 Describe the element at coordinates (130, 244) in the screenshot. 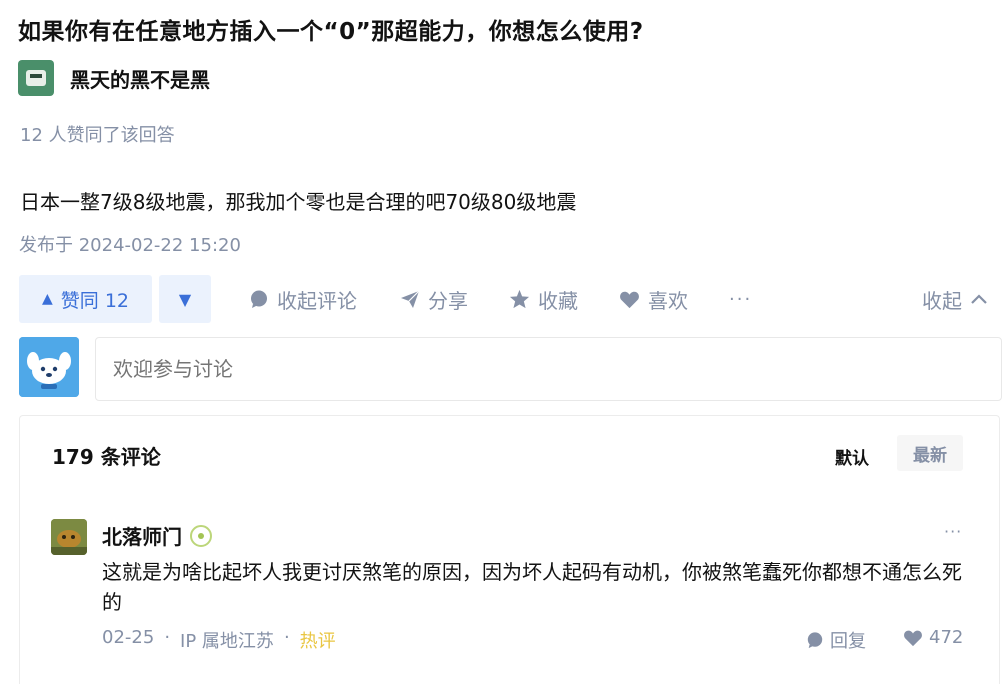

I see `publish-time: 发布于 2024-02-22 15:20` at that location.